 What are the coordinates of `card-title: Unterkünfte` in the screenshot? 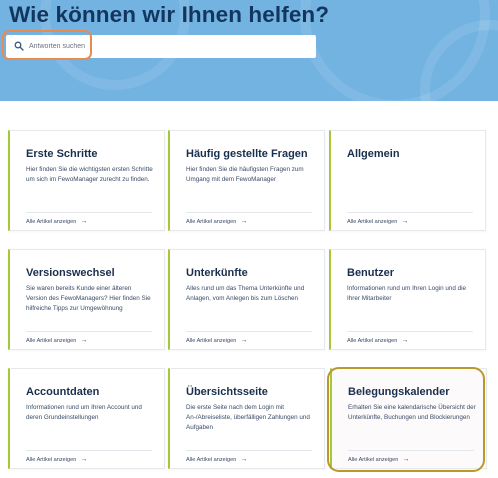 It's located at (217, 273).